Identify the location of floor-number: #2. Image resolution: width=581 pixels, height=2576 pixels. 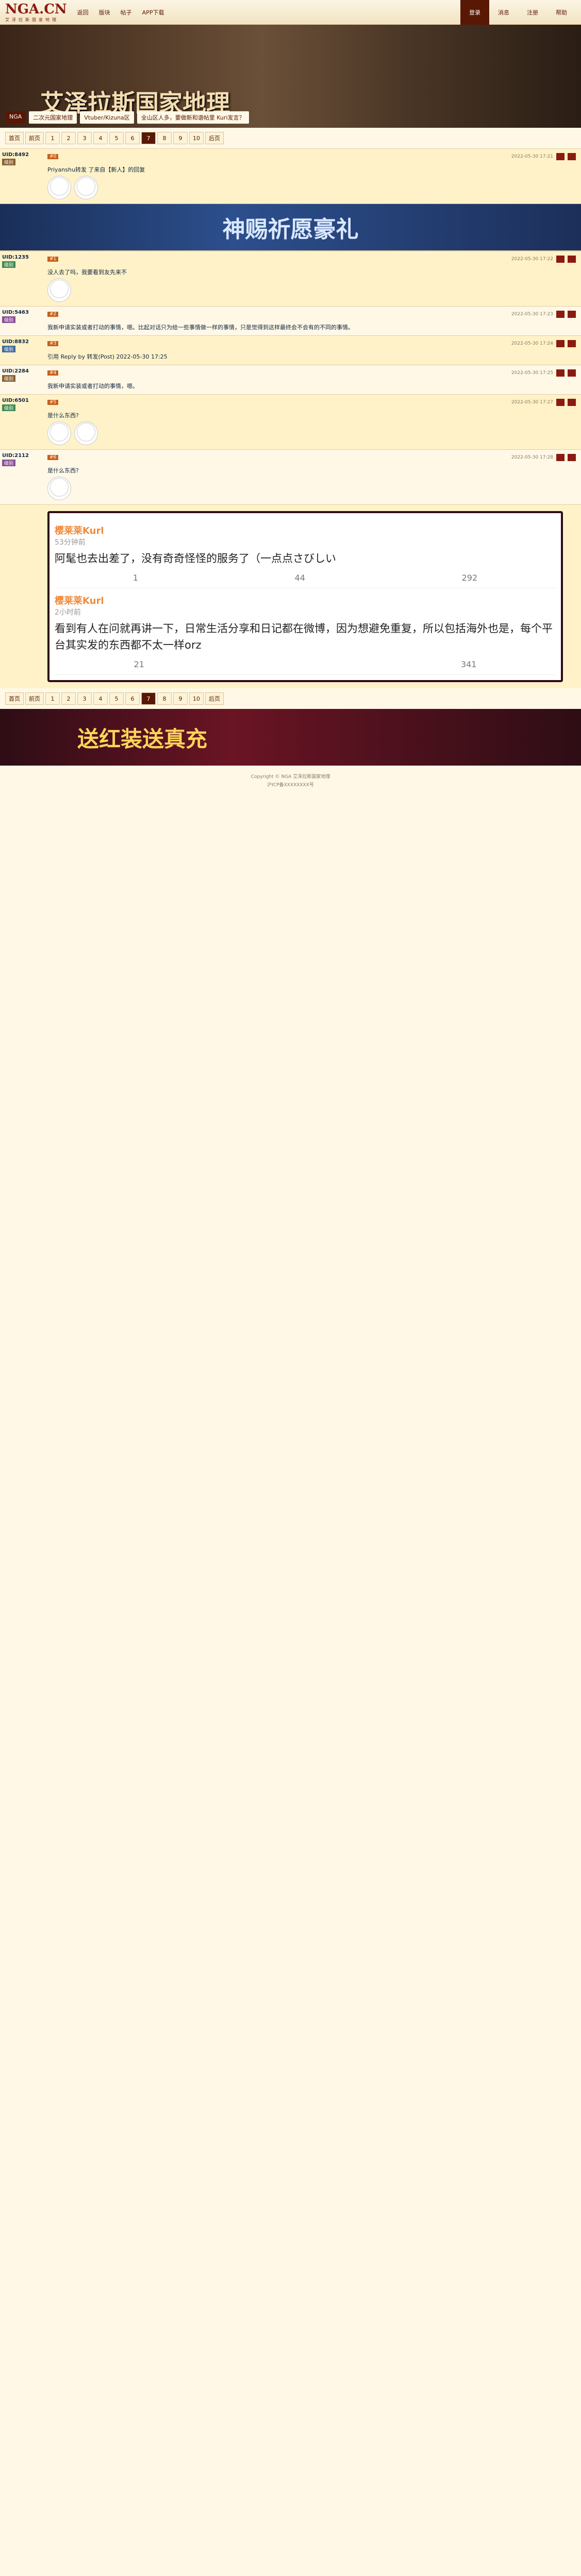
(53, 314).